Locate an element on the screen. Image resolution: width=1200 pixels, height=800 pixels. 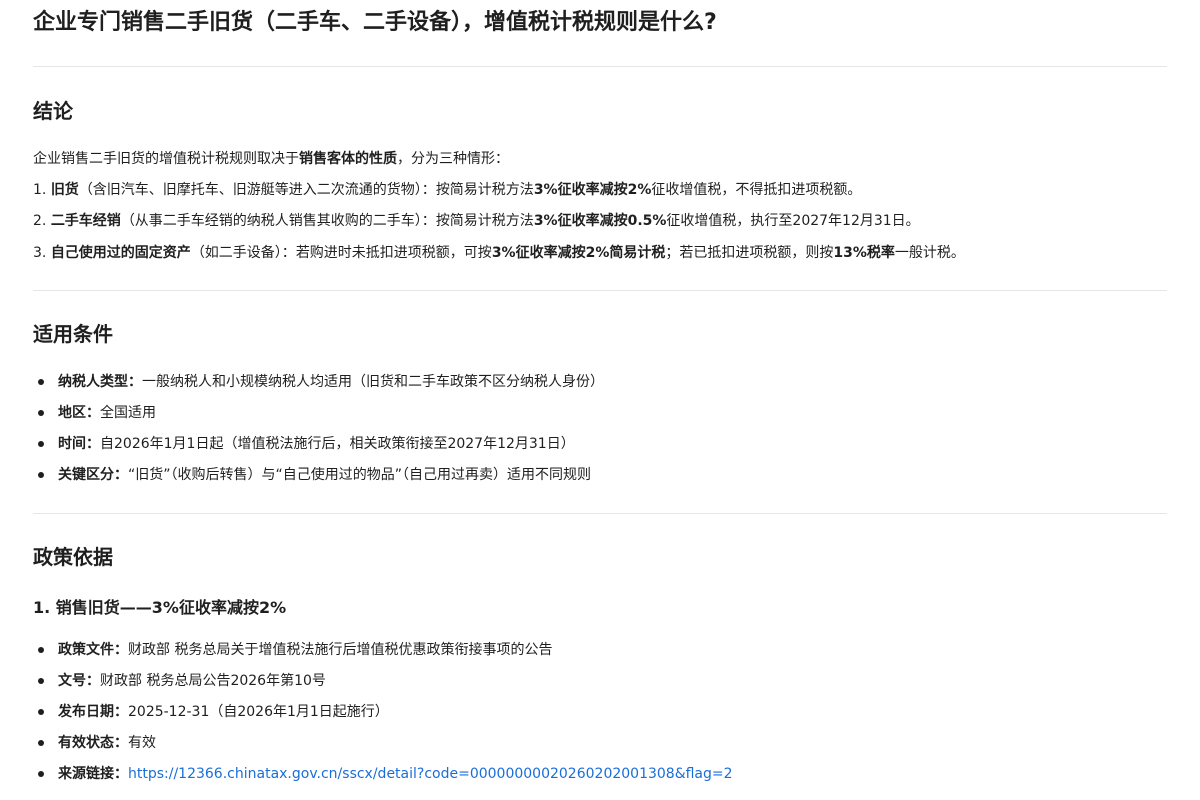
text-span: ；若已抵扣进项税额，则按 is located at coordinates (749, 253).